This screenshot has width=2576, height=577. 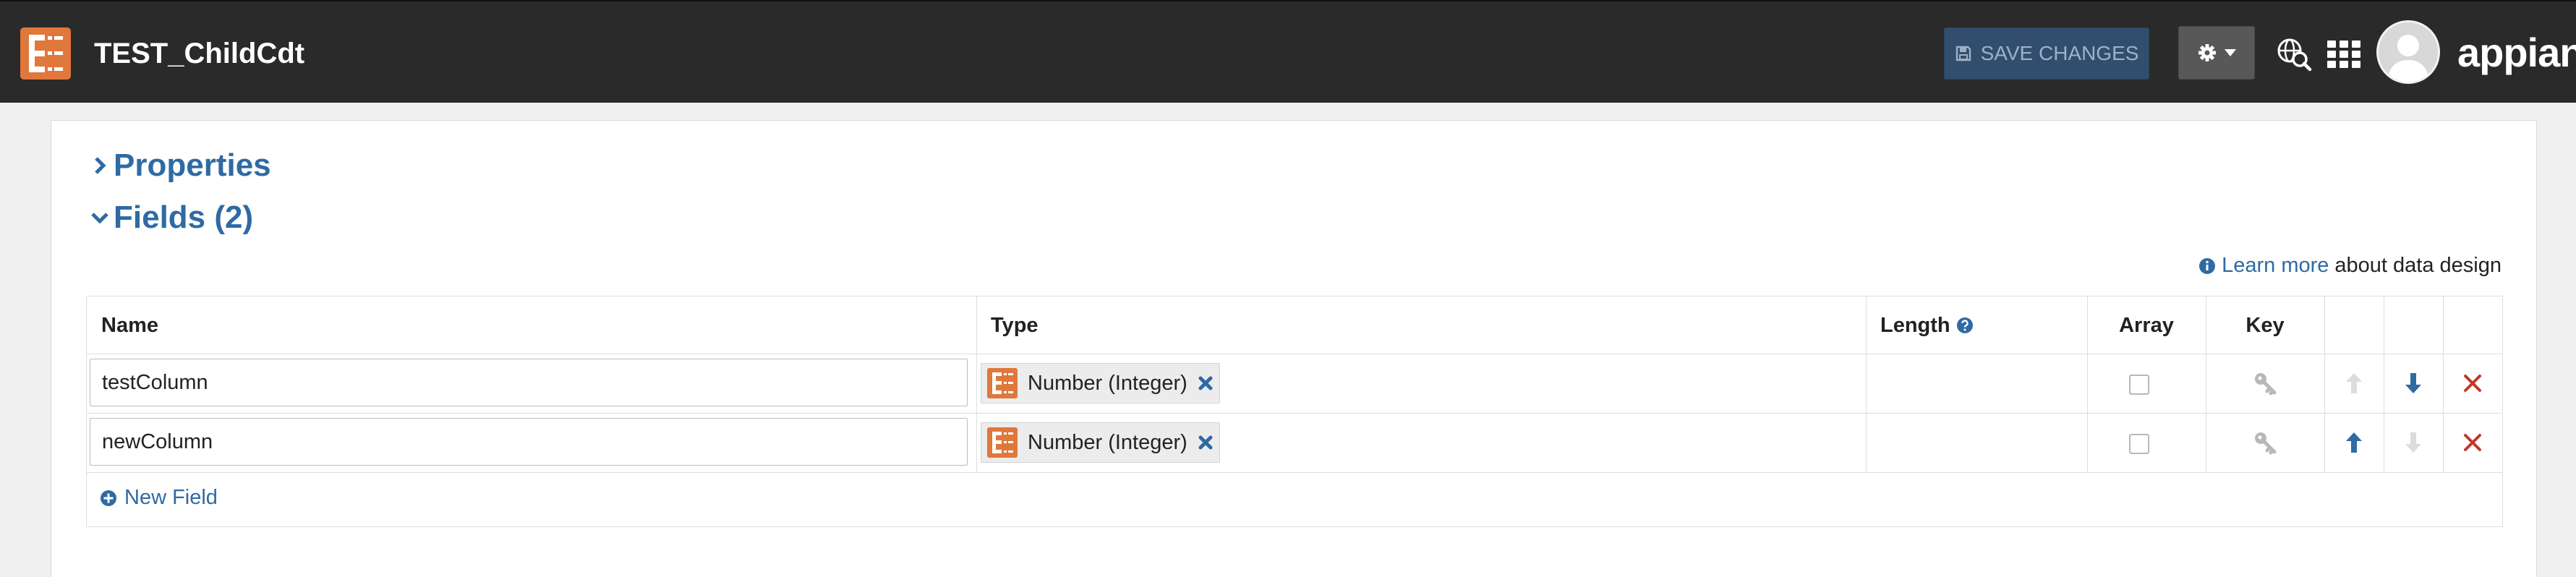 I want to click on app-title: TEST_ChildCdt, so click(x=200, y=54).